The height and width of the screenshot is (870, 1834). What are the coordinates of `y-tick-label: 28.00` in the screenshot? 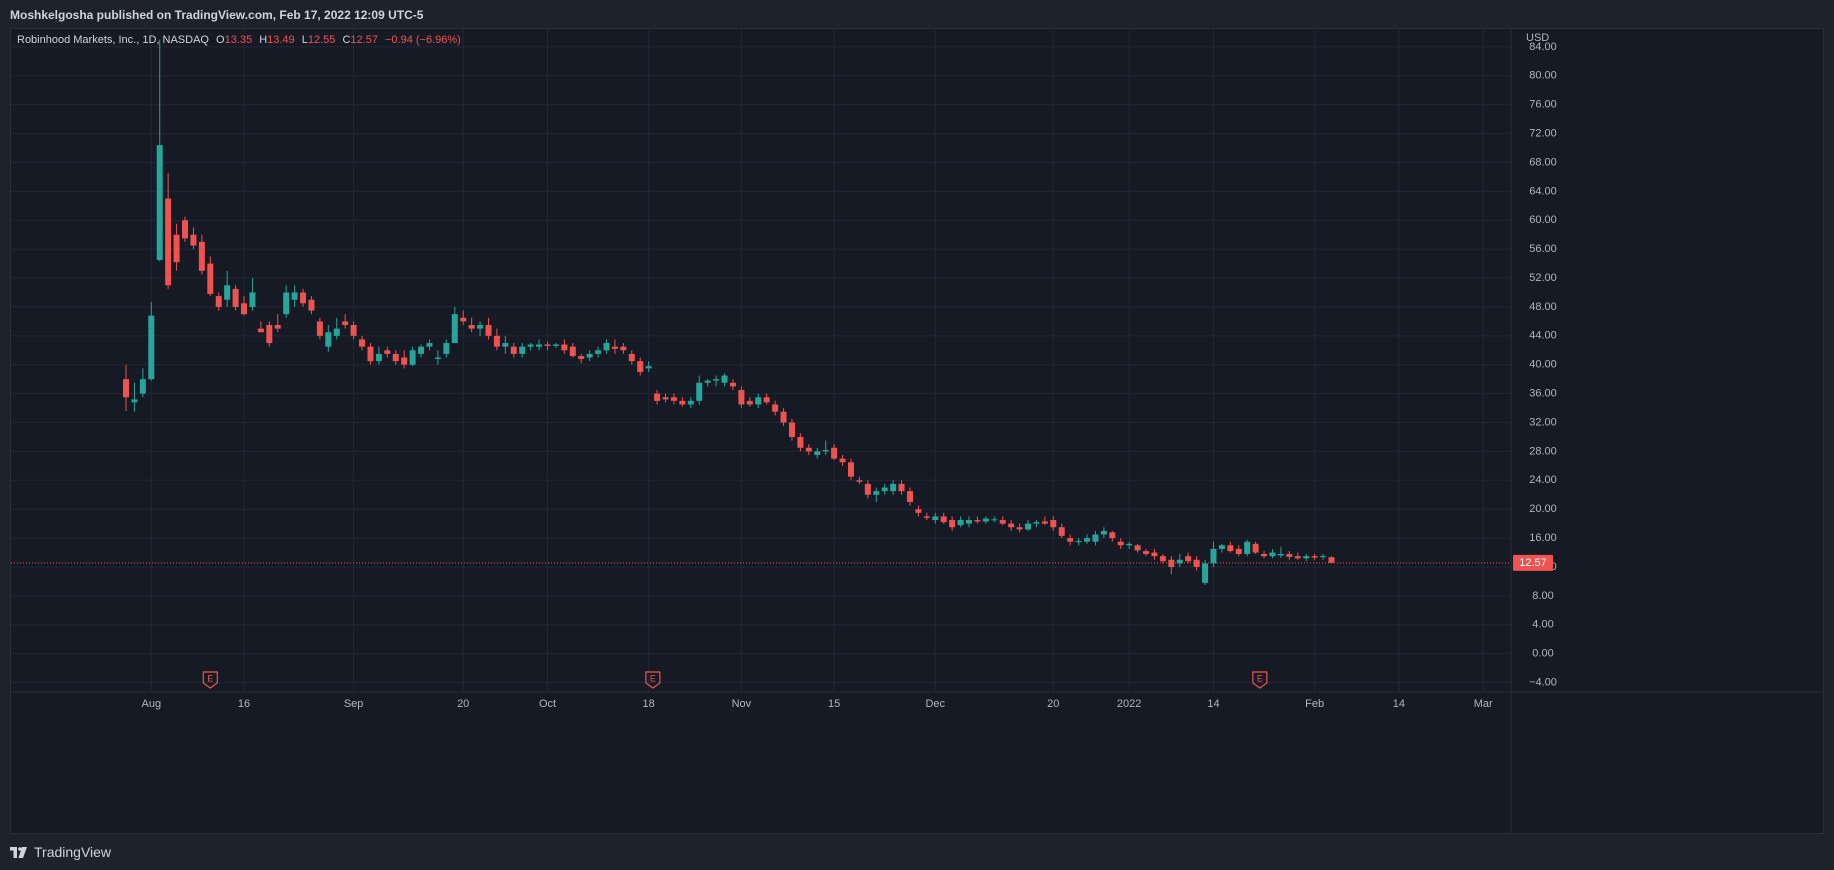 It's located at (1543, 451).